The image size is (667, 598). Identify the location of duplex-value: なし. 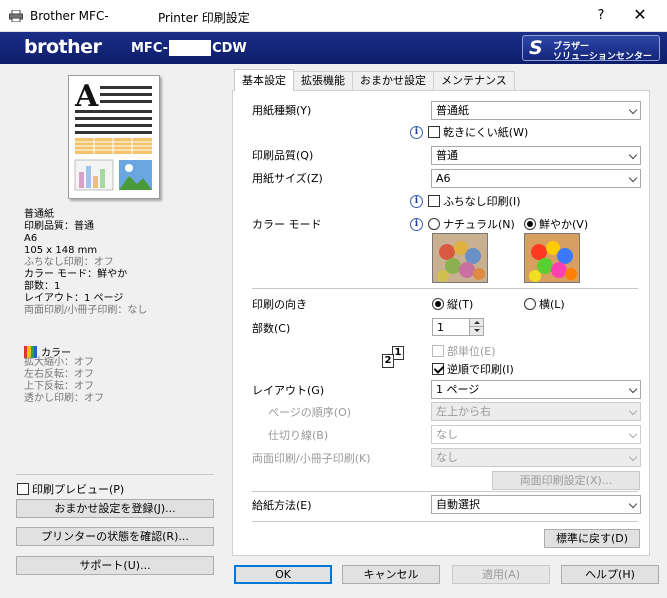
(447, 457).